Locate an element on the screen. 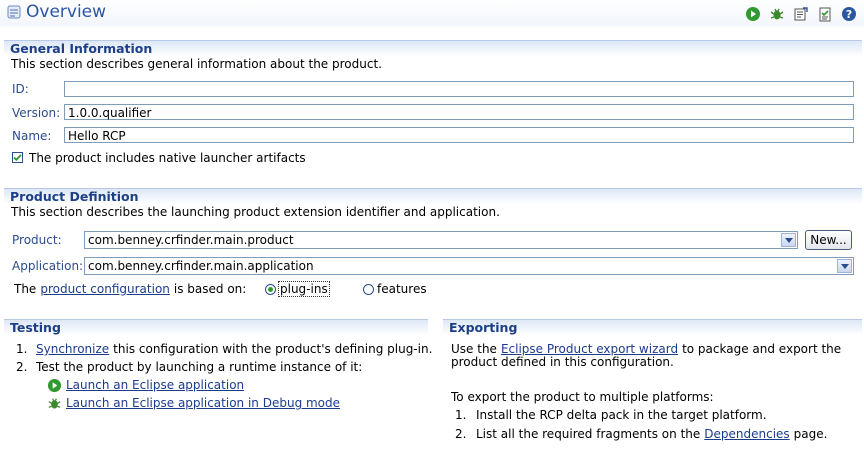 This screenshot has height=469, width=864. exporting-step2-suffix: page. is located at coordinates (810, 434).